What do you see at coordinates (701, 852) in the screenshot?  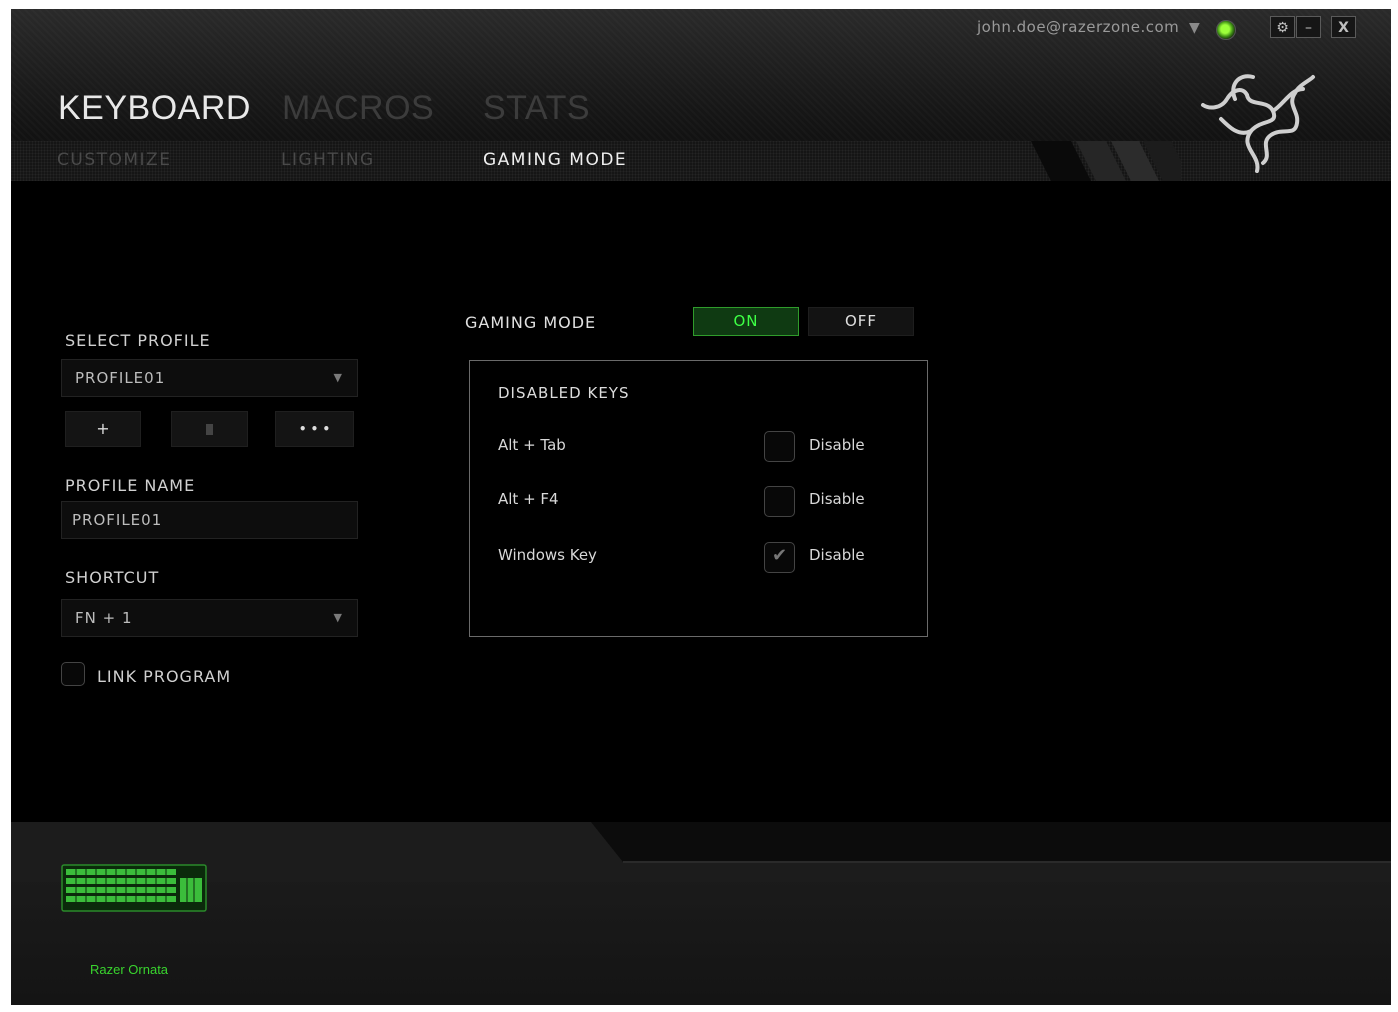 I see `footer-band` at bounding box center [701, 852].